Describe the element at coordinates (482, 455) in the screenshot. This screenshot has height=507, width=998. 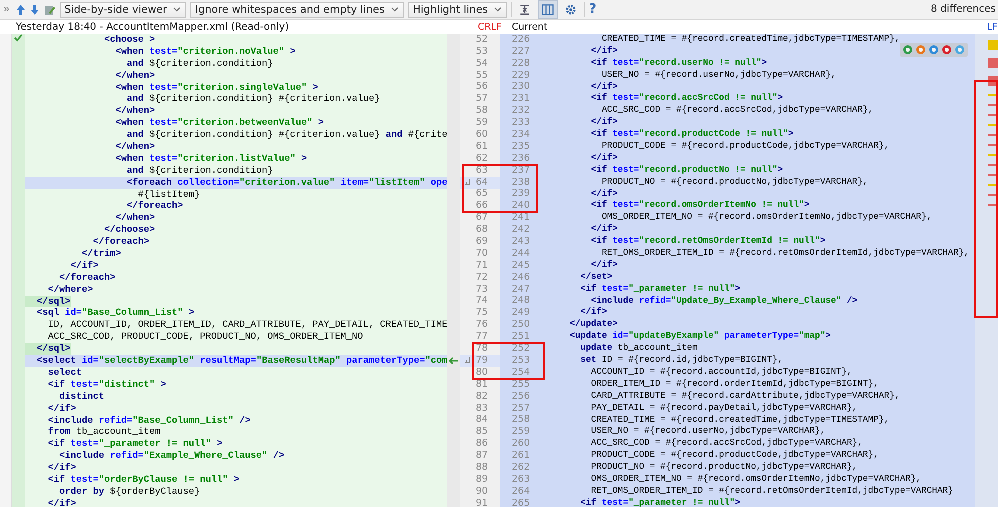
I see `line-number: 87` at that location.